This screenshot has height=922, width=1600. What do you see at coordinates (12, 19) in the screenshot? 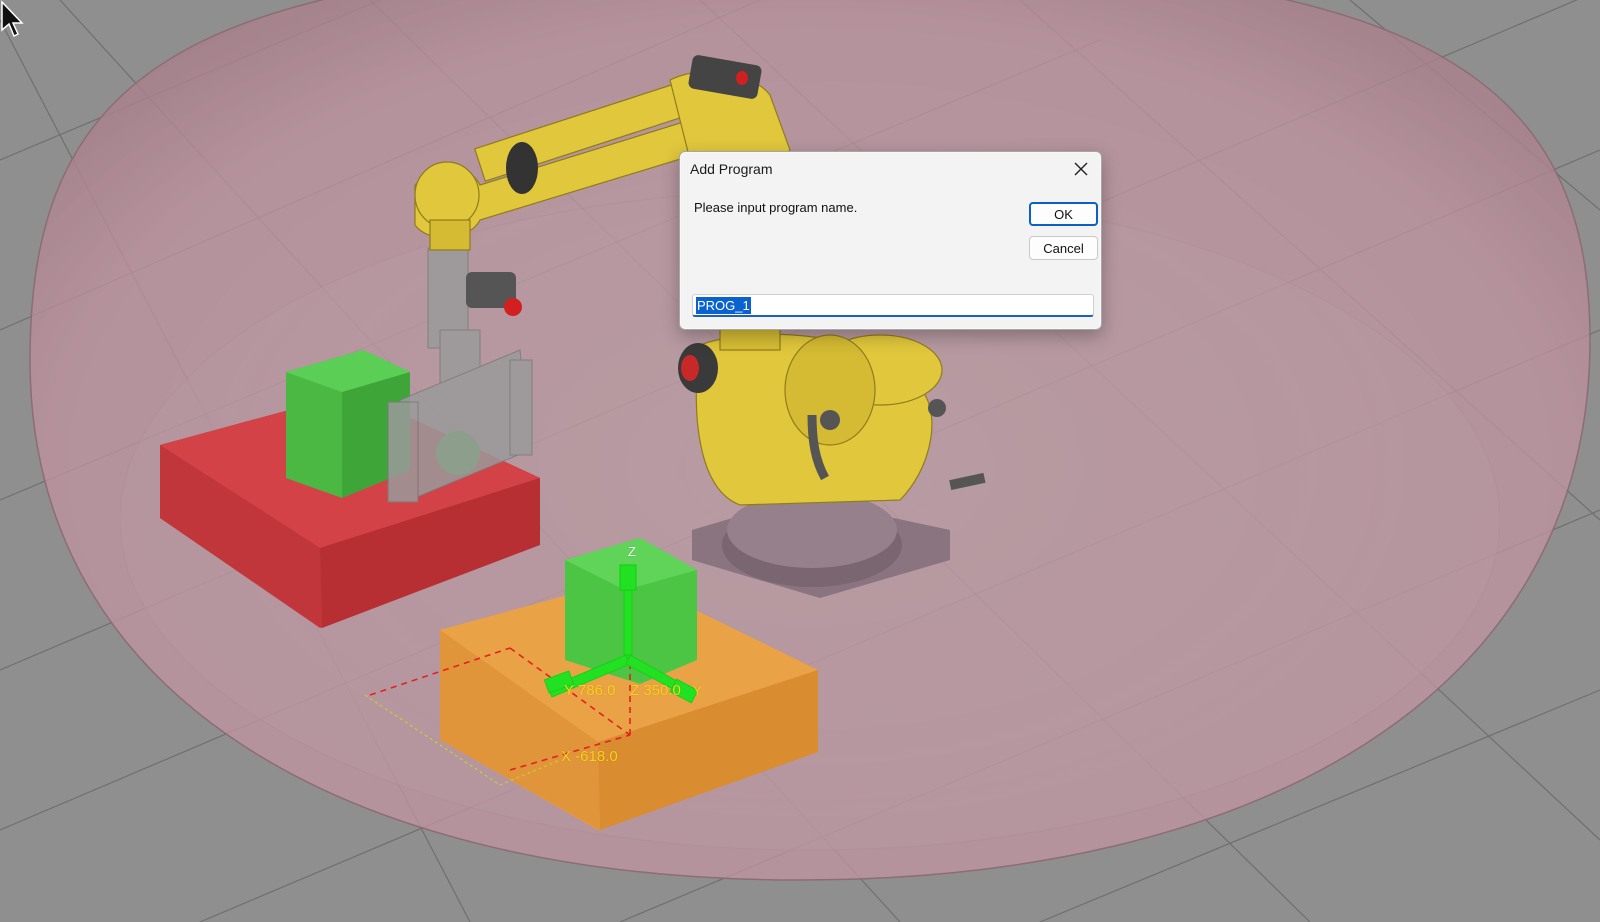
I see `mouse-pointer-icon` at bounding box center [12, 19].